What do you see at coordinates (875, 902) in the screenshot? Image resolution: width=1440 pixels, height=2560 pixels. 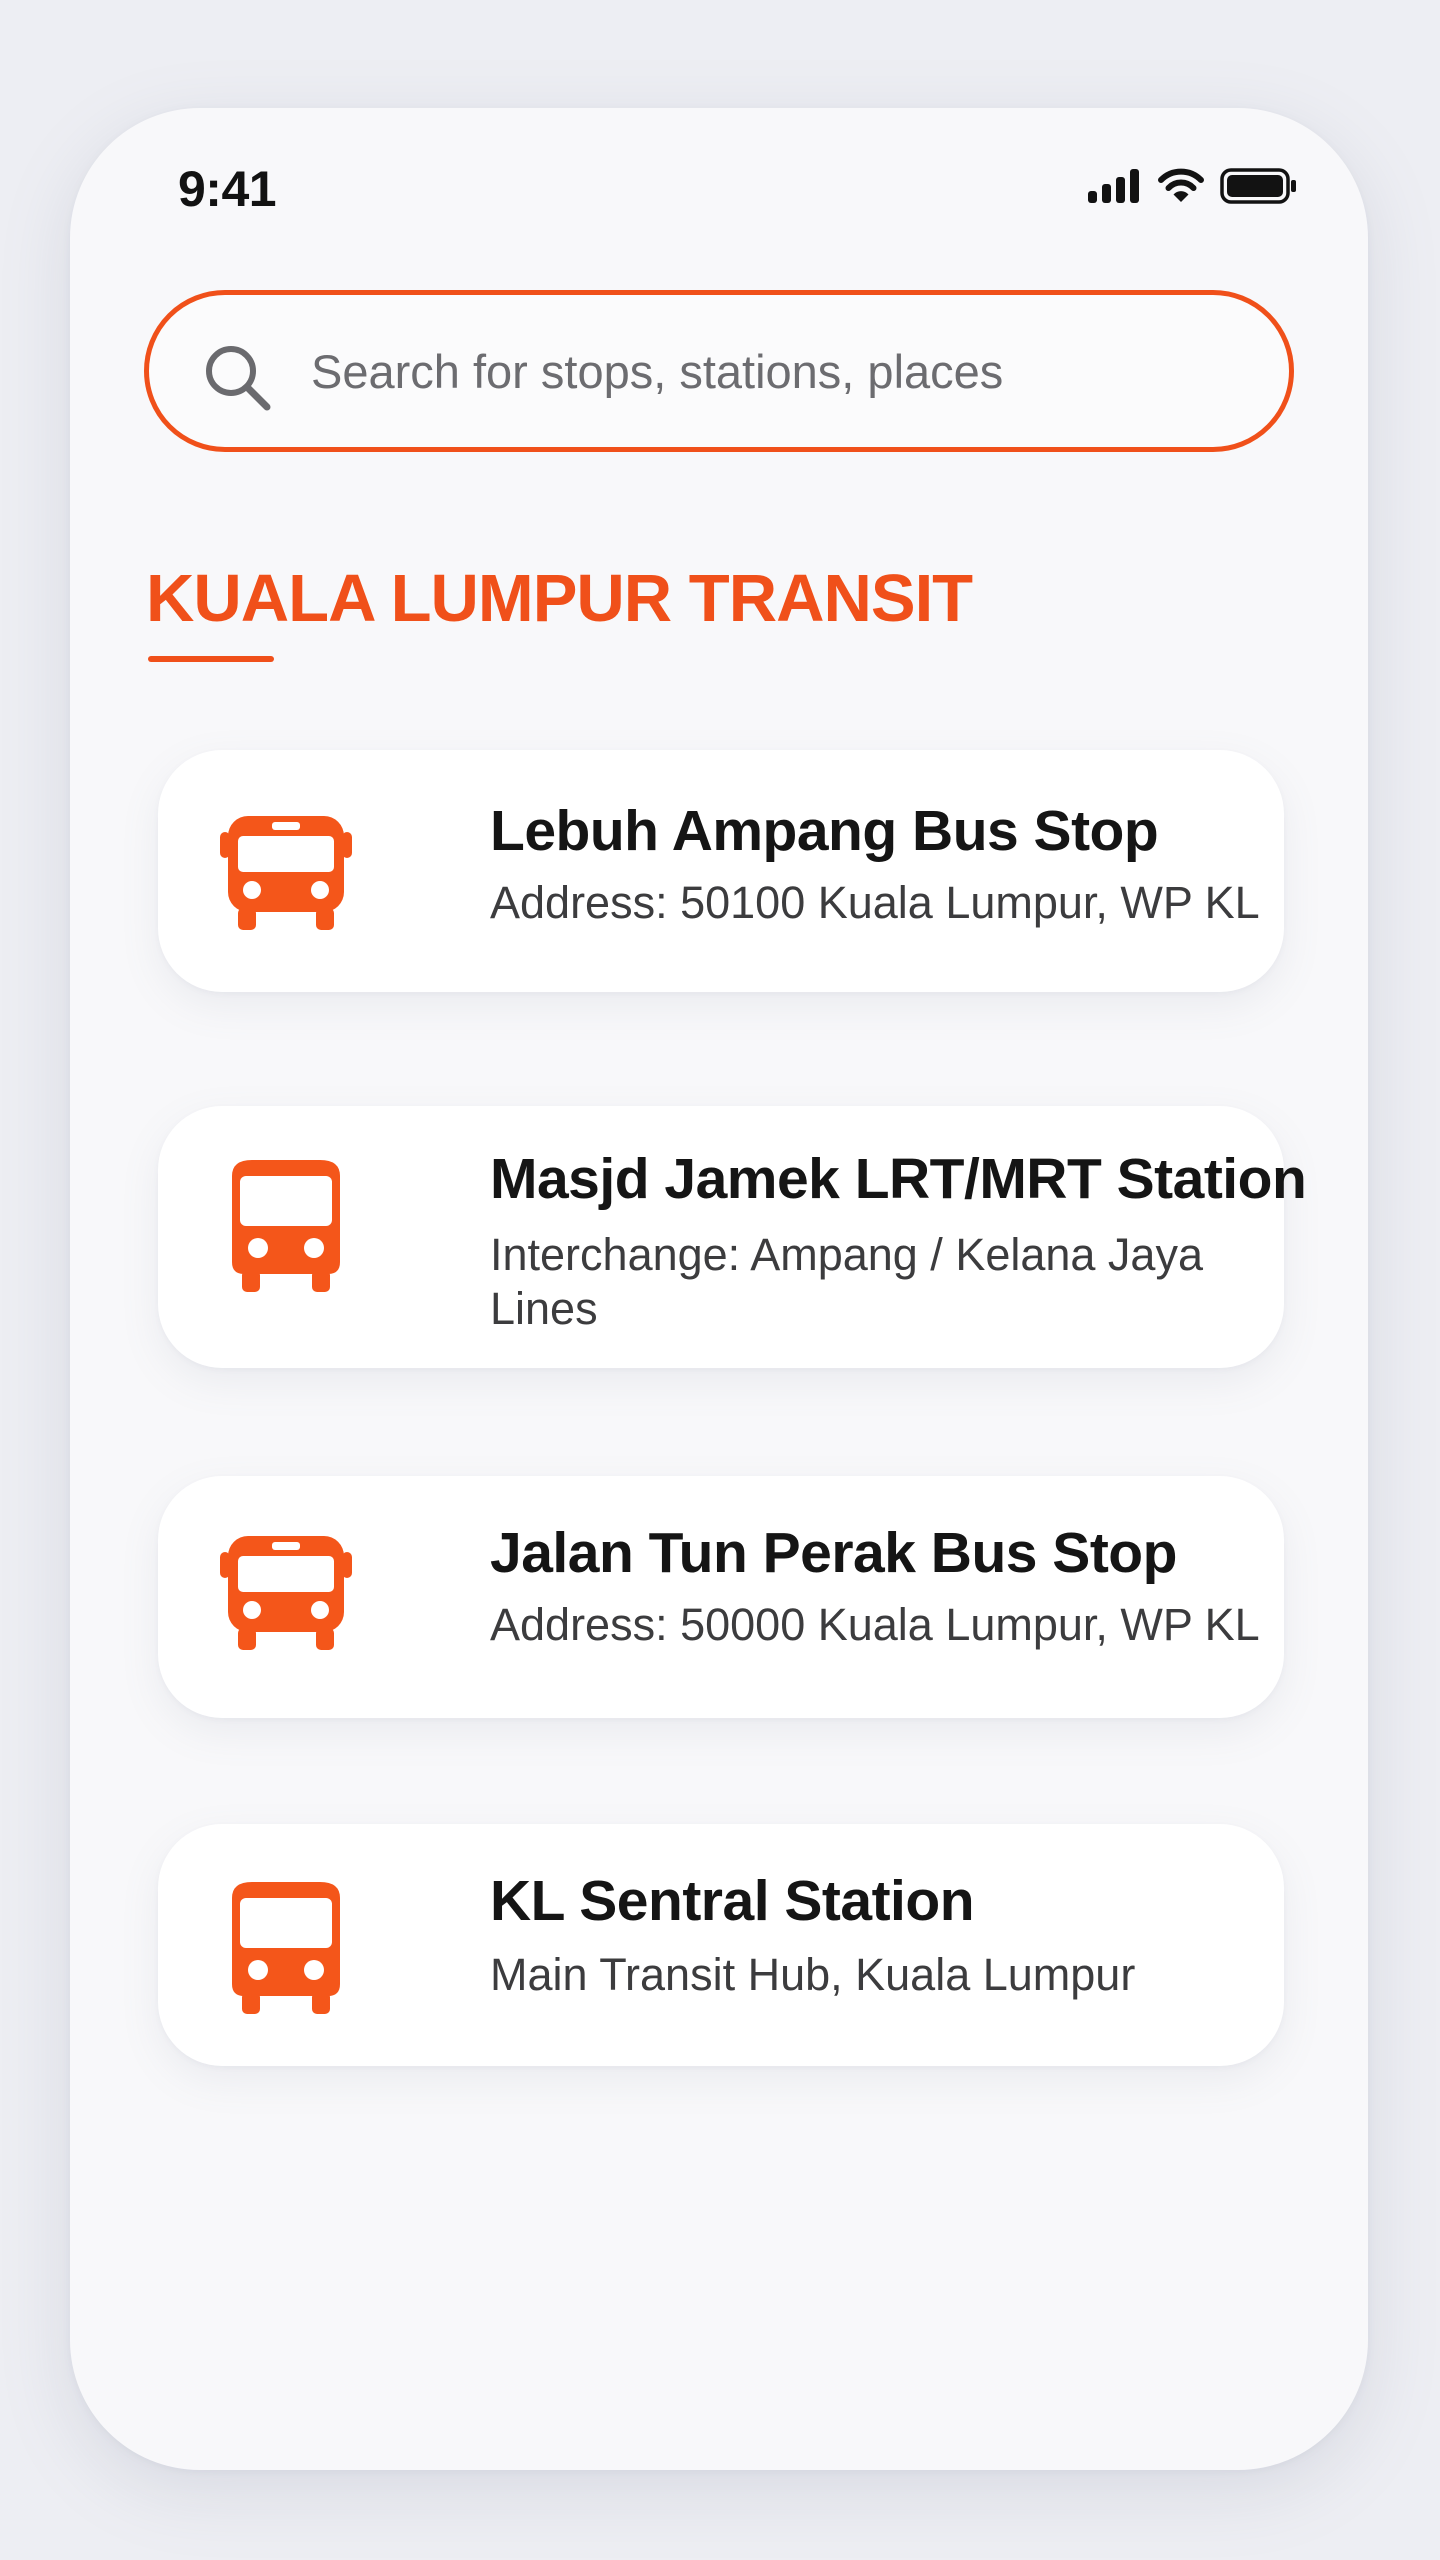 I see `stop-detail: Address: 50100 Kuala Lumpur, WP KL` at bounding box center [875, 902].